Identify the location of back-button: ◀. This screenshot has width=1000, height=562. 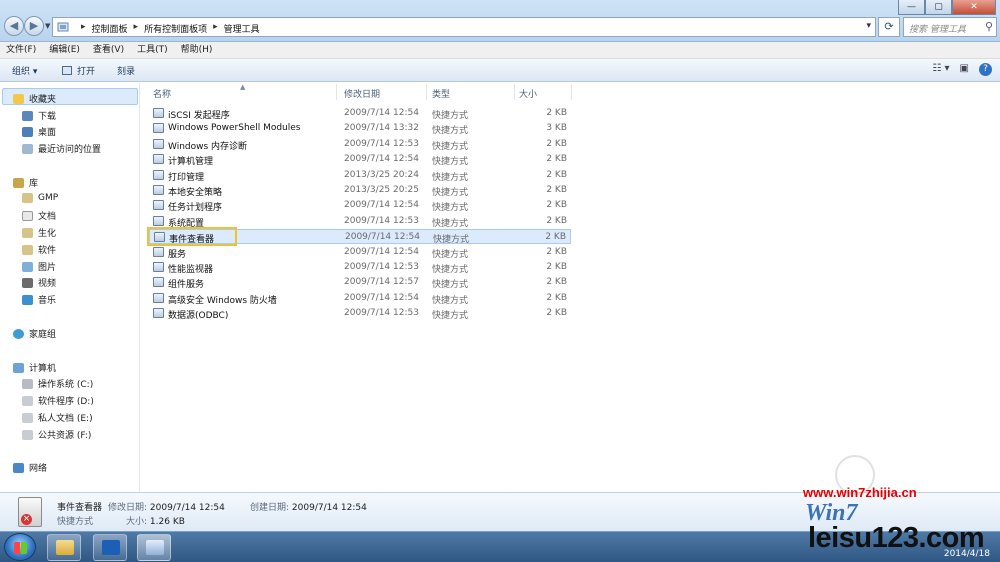
(14, 26).